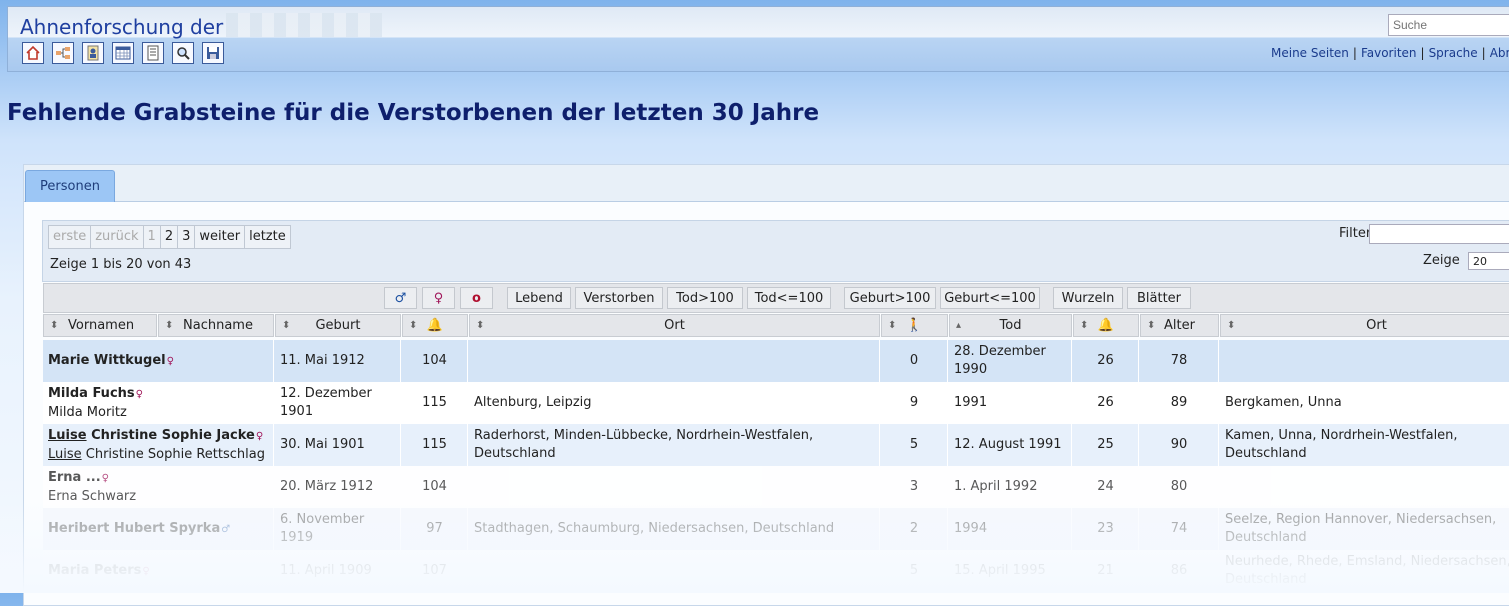  Describe the element at coordinates (107, 360) in the screenshot. I see `person-name: Marie Wittkugel` at that location.